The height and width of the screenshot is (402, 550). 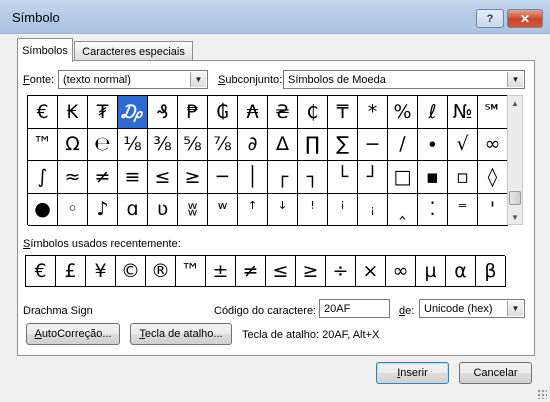 What do you see at coordinates (43, 144) in the screenshot?
I see `symbol-cell: ™` at bounding box center [43, 144].